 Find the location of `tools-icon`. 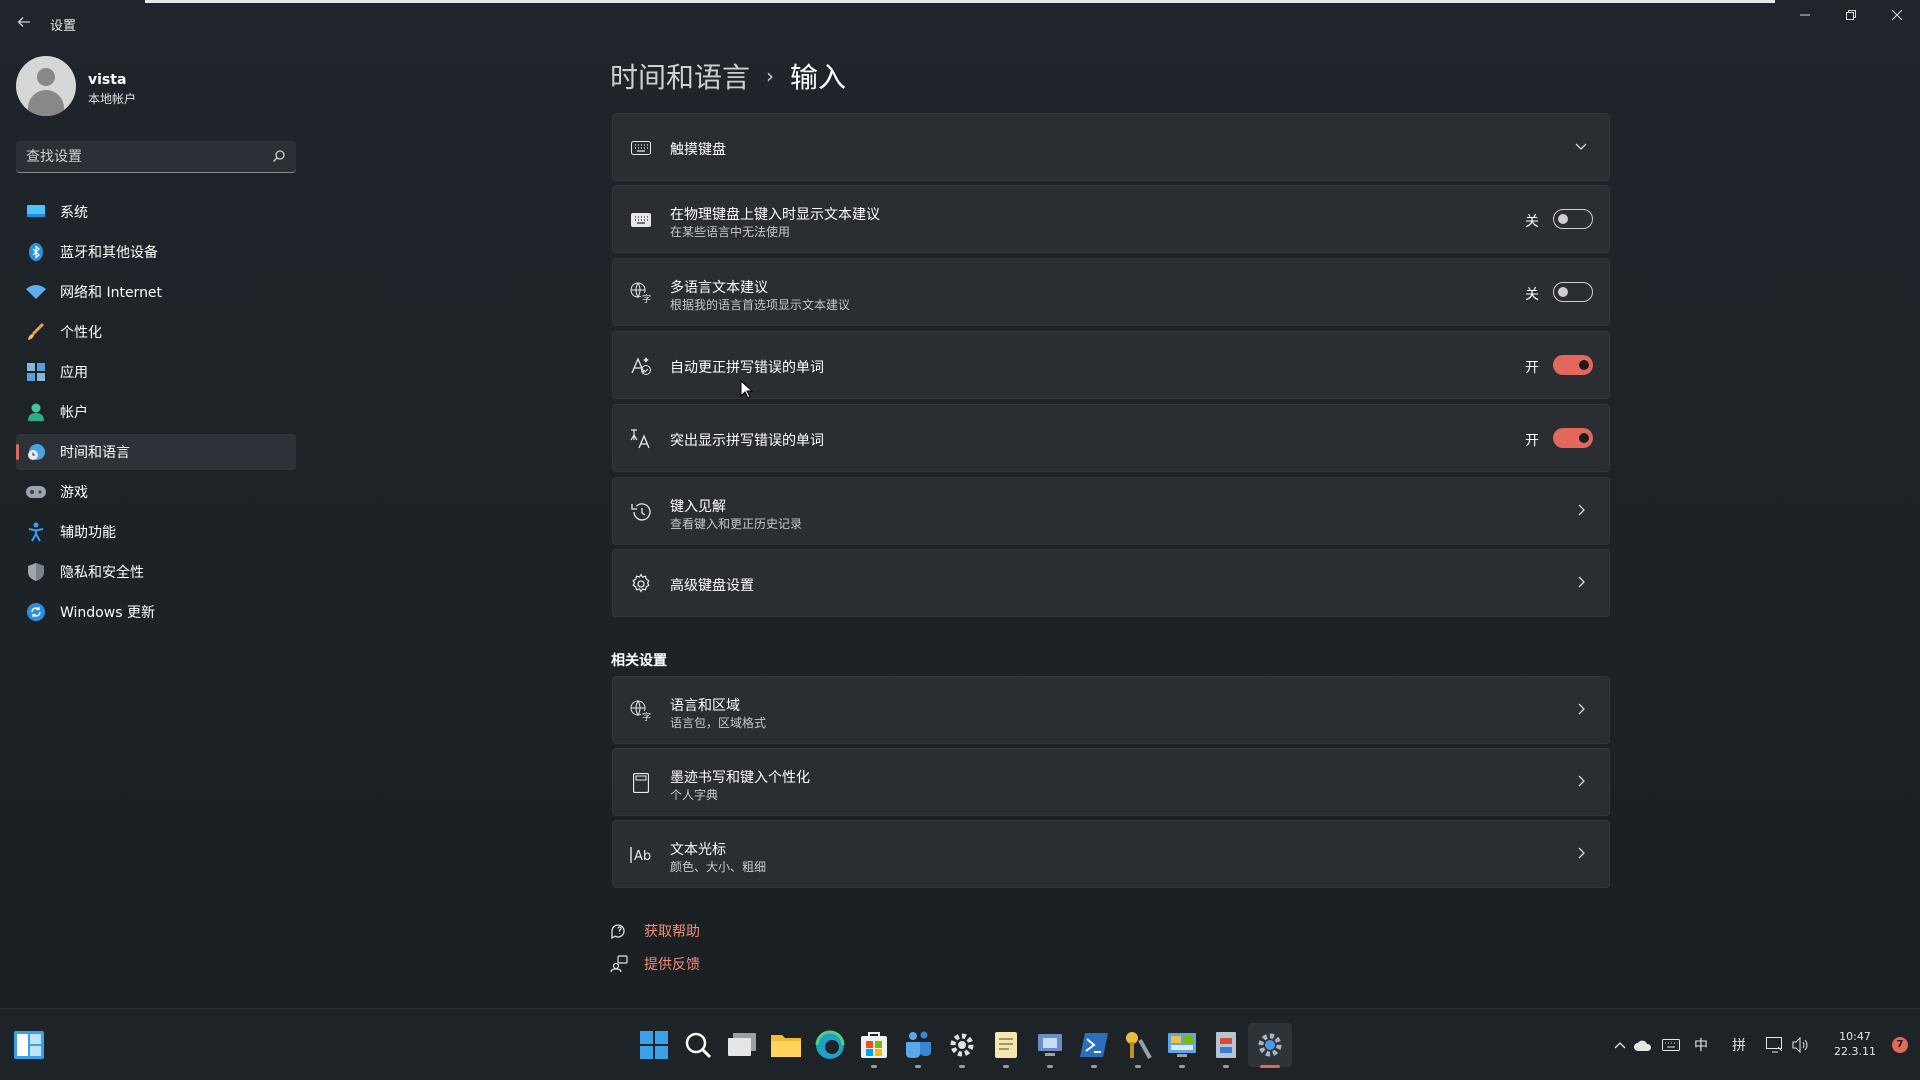

tools-icon is located at coordinates (1139, 1045).